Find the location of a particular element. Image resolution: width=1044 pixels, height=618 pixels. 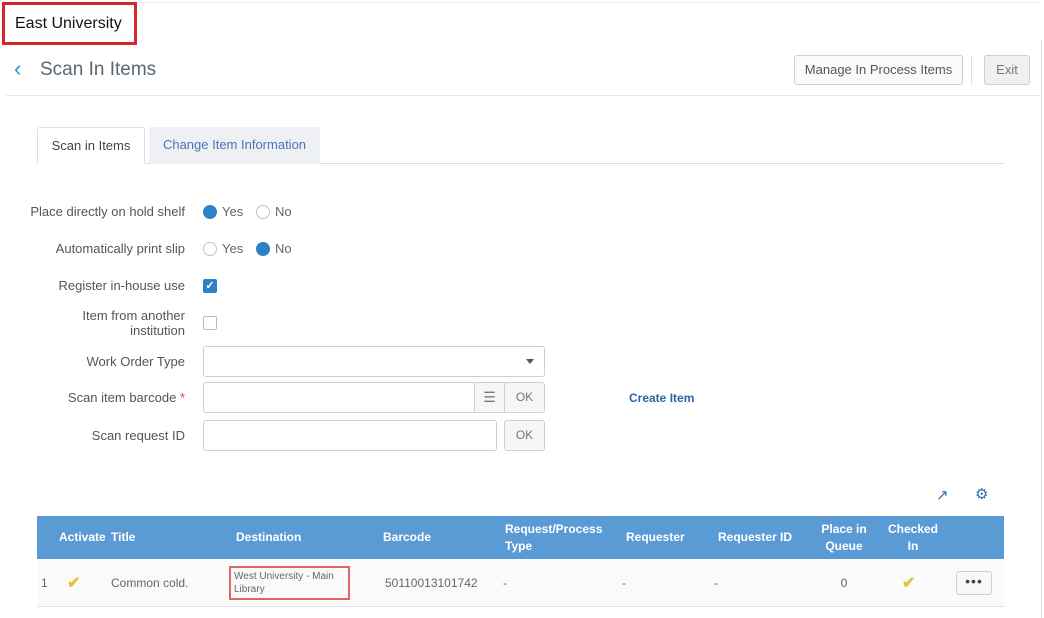

row-destination: West University - Main Library is located at coordinates (289, 583).